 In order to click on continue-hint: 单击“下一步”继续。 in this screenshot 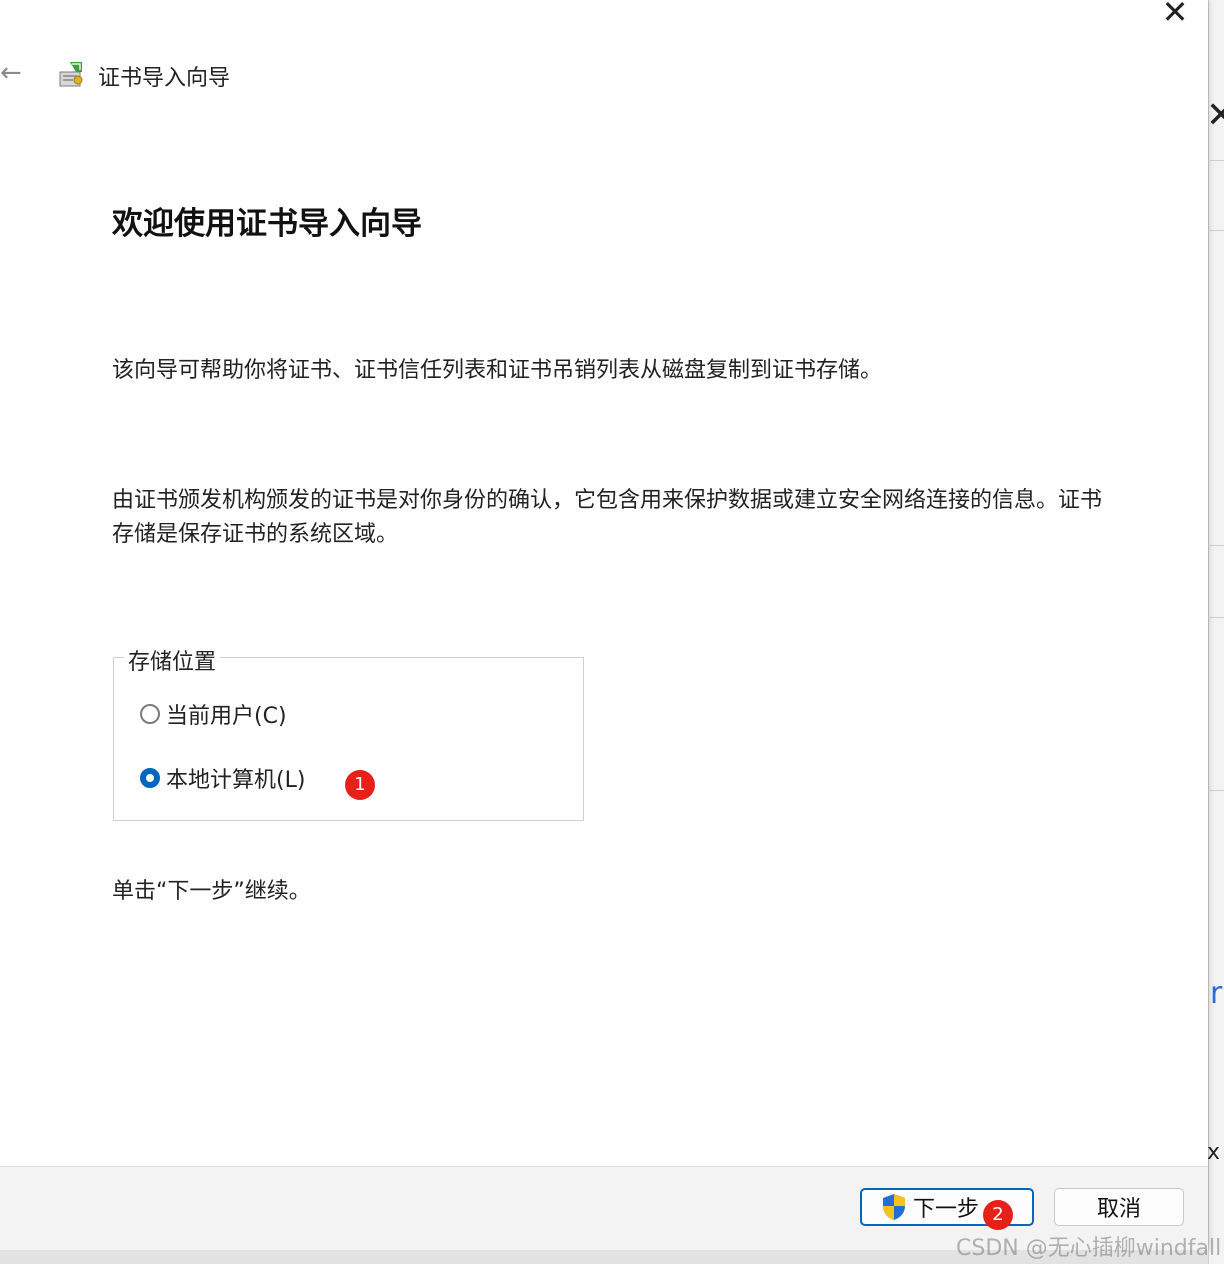, I will do `click(211, 891)`.